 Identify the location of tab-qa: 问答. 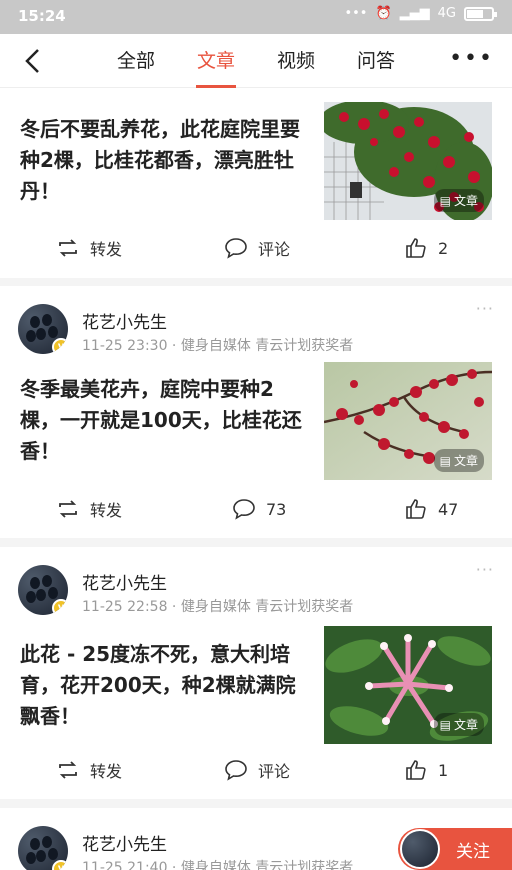
(376, 61).